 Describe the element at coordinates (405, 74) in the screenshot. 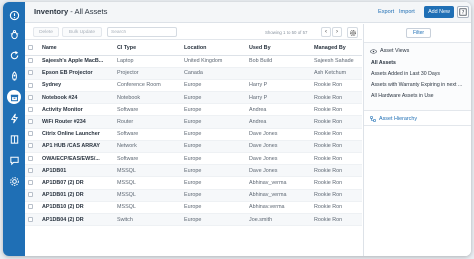

I see `view-item-last-30-days: Assets Added in Last 30 Days` at that location.